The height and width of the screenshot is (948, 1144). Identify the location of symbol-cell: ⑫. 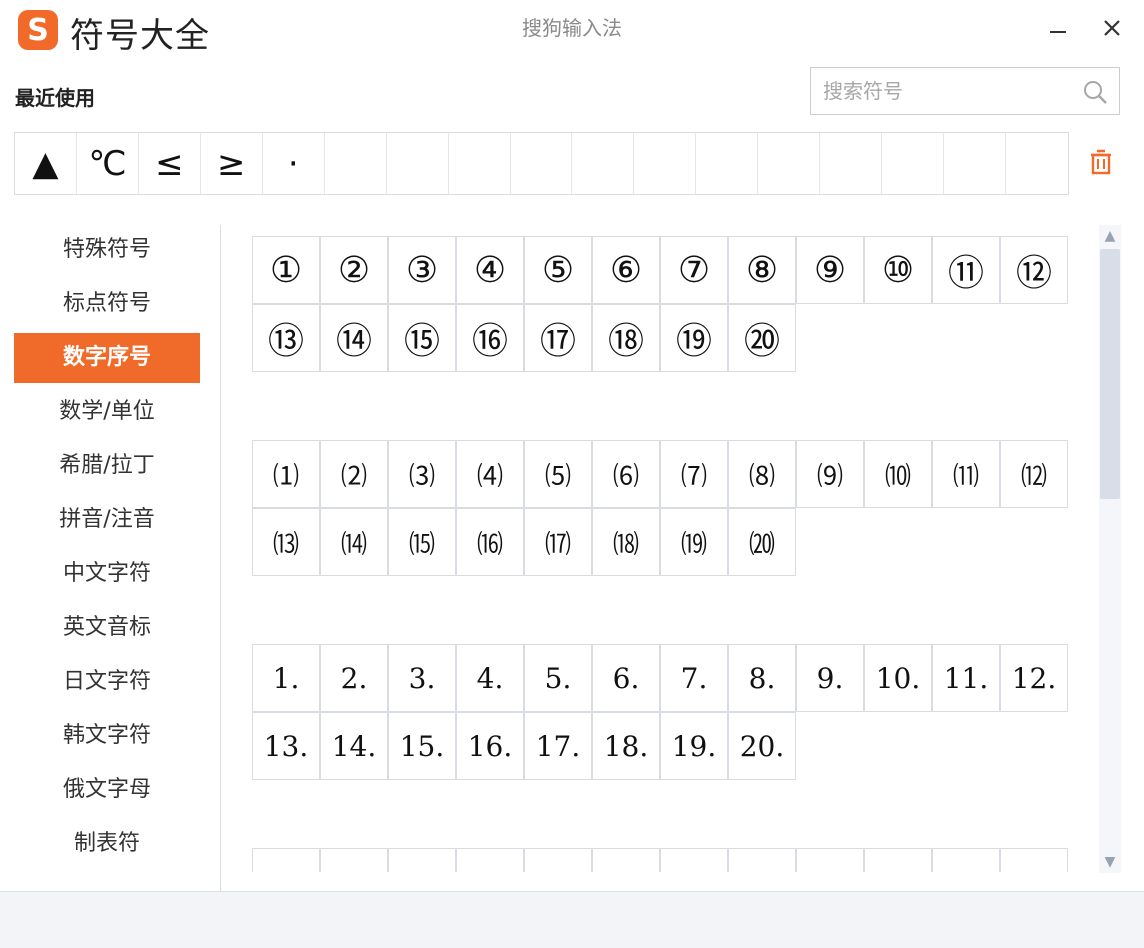
(1034, 270).